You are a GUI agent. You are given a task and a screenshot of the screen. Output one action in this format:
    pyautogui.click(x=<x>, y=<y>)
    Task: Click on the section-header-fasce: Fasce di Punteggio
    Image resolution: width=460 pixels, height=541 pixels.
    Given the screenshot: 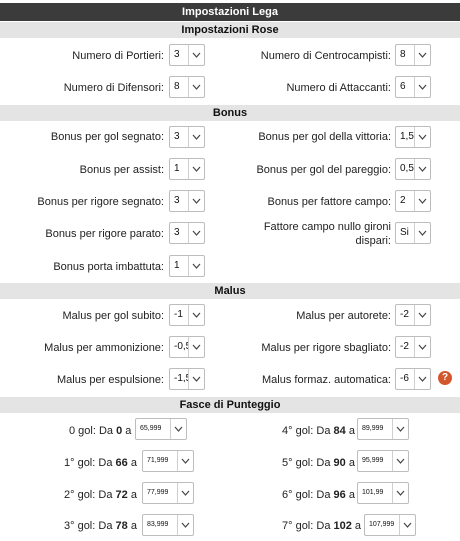 What is the action you would take?
    pyautogui.click(x=230, y=405)
    